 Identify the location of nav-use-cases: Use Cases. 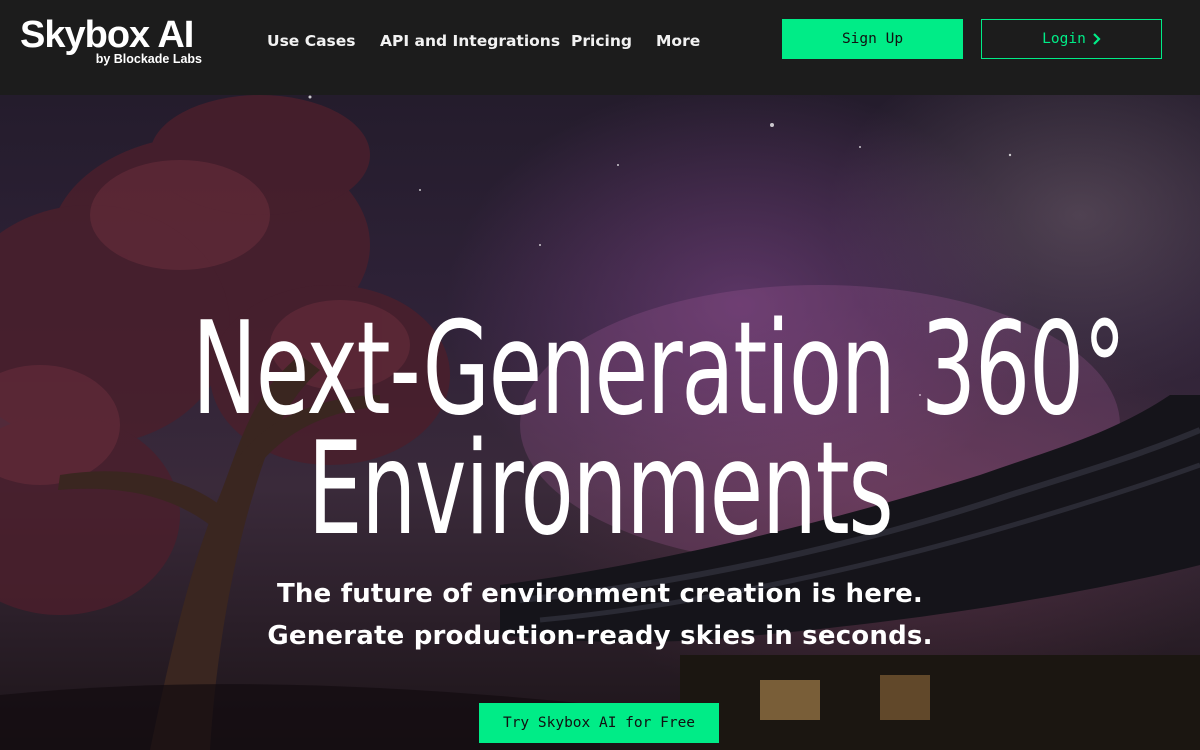
(311, 41).